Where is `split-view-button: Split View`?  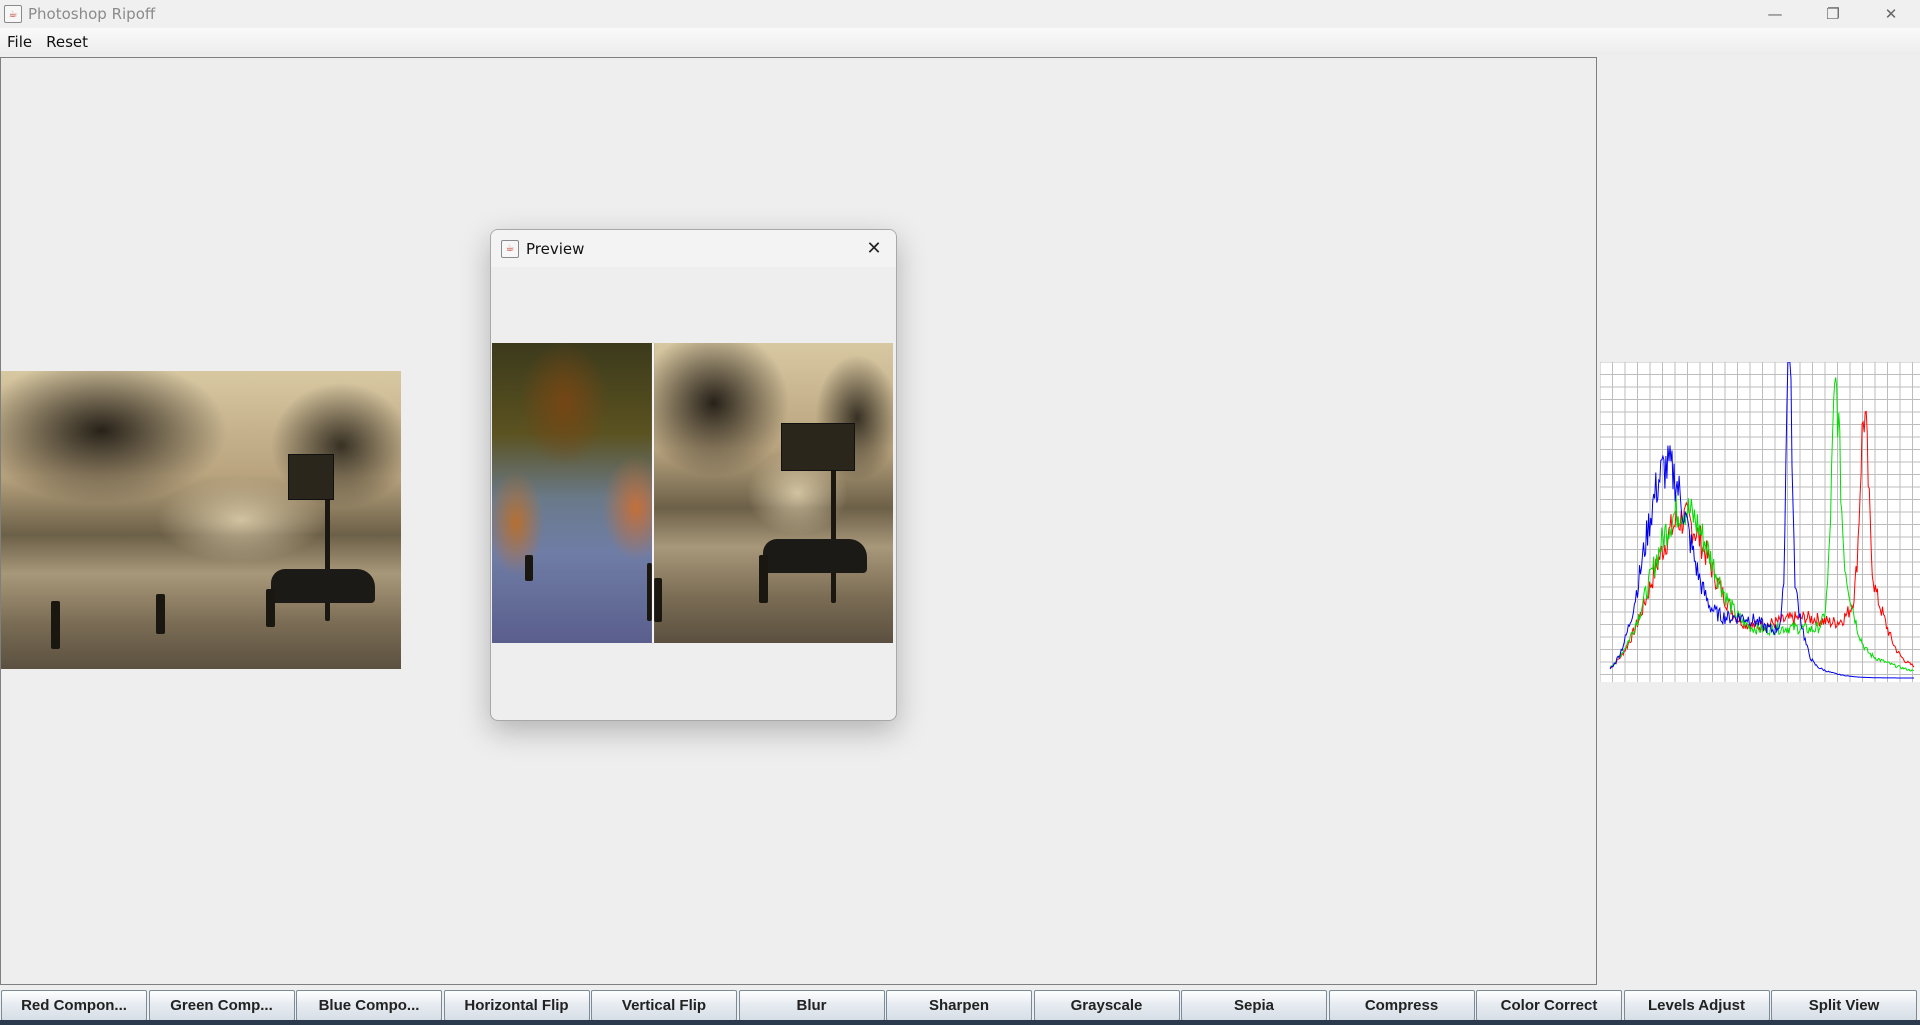
split-view-button: Split View is located at coordinates (1844, 1005).